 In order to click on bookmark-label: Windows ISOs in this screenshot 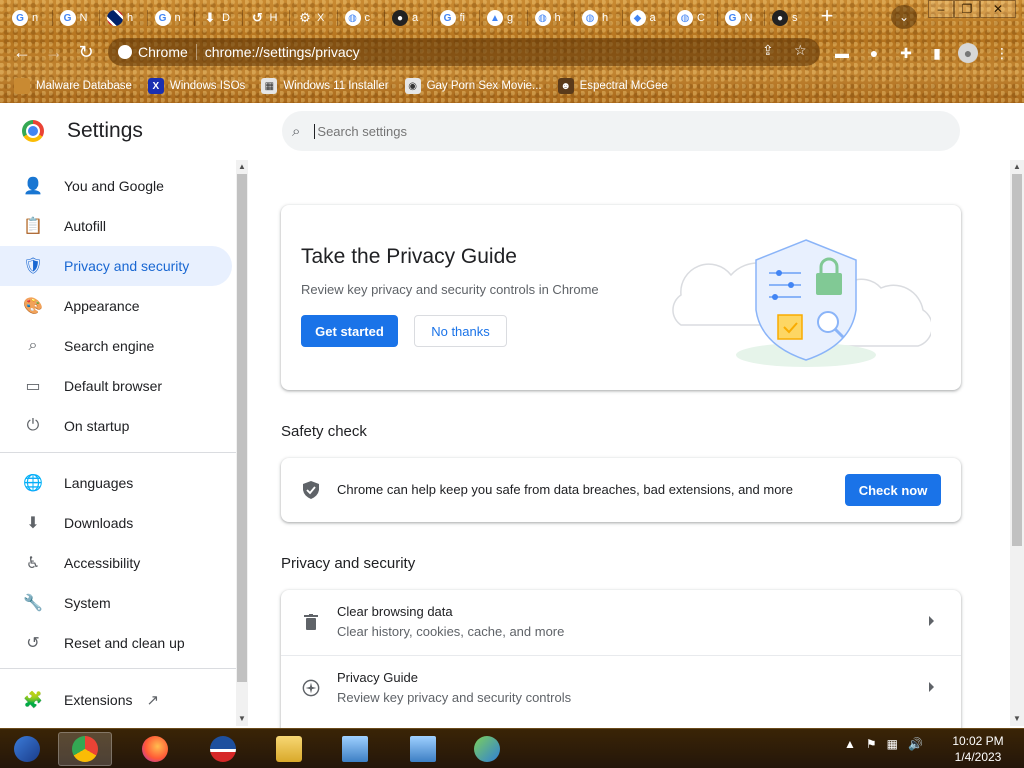, I will do `click(207, 86)`.